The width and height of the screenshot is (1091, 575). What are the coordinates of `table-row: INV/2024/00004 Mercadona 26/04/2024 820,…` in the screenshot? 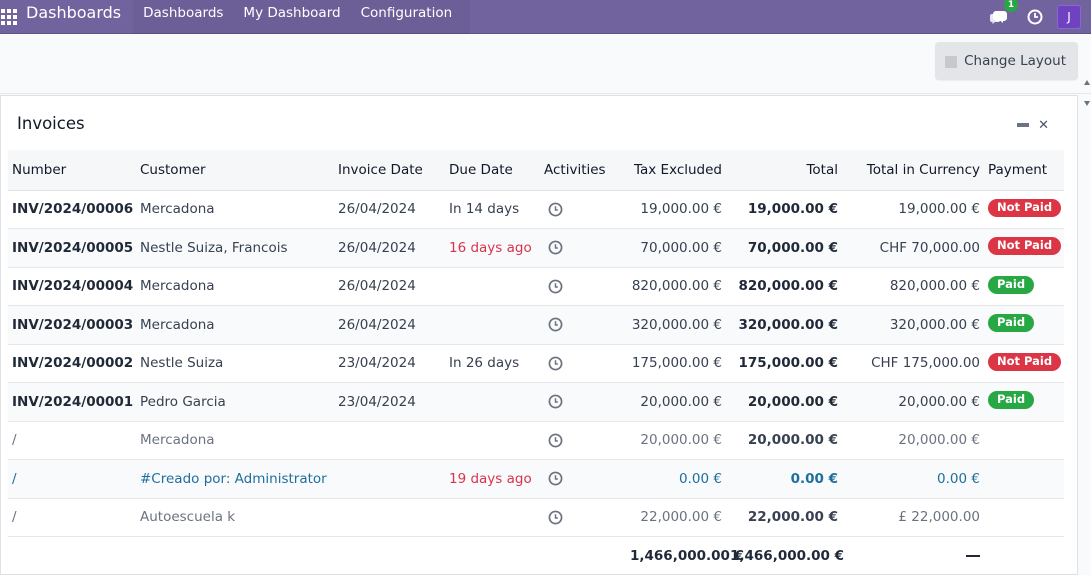 It's located at (536, 286).